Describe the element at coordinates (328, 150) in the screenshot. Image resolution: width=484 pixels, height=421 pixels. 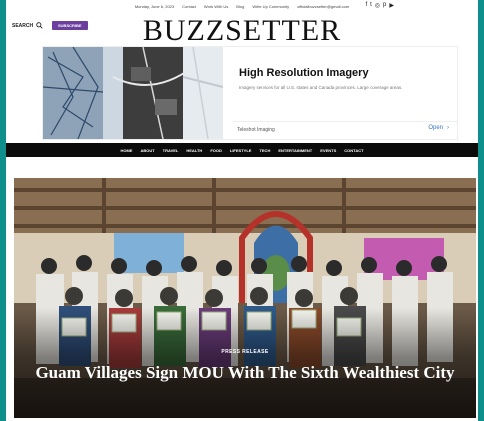
I see `nav-item-events: EVENTS` at that location.